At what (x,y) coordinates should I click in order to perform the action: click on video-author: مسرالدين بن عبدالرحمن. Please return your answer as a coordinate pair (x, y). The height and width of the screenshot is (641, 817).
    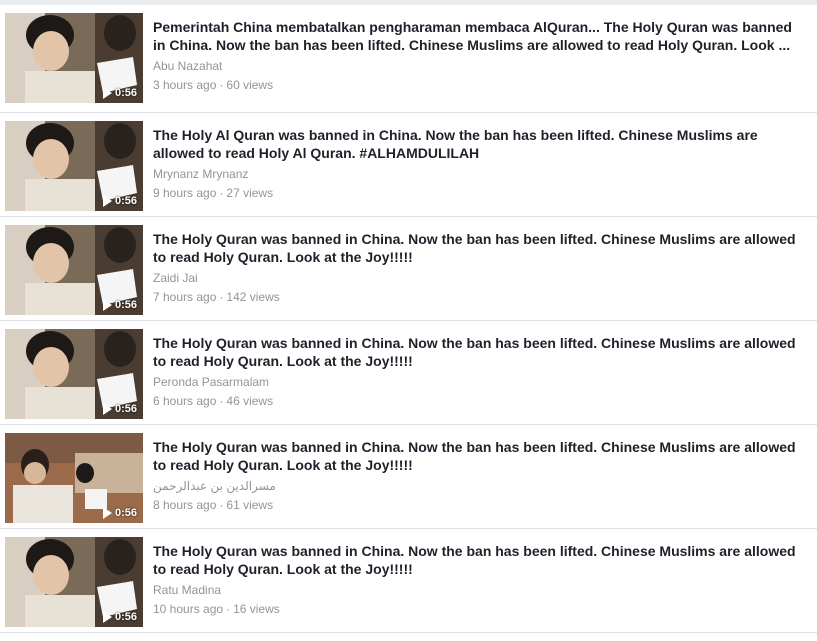
    Looking at the image, I should click on (478, 486).